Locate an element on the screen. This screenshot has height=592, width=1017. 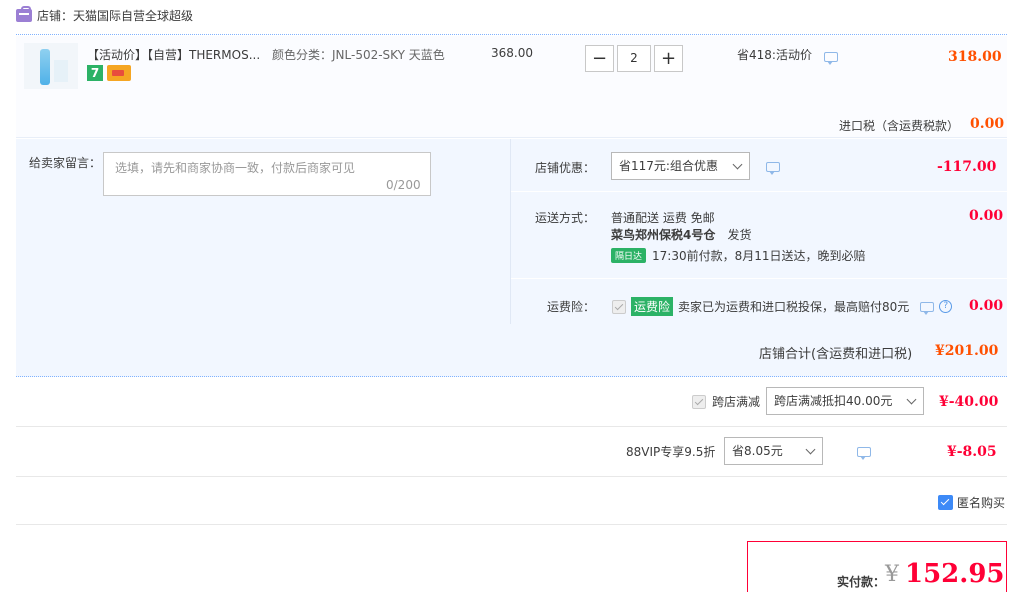
cross-store-value: ¥-40.00 is located at coordinates (969, 402).